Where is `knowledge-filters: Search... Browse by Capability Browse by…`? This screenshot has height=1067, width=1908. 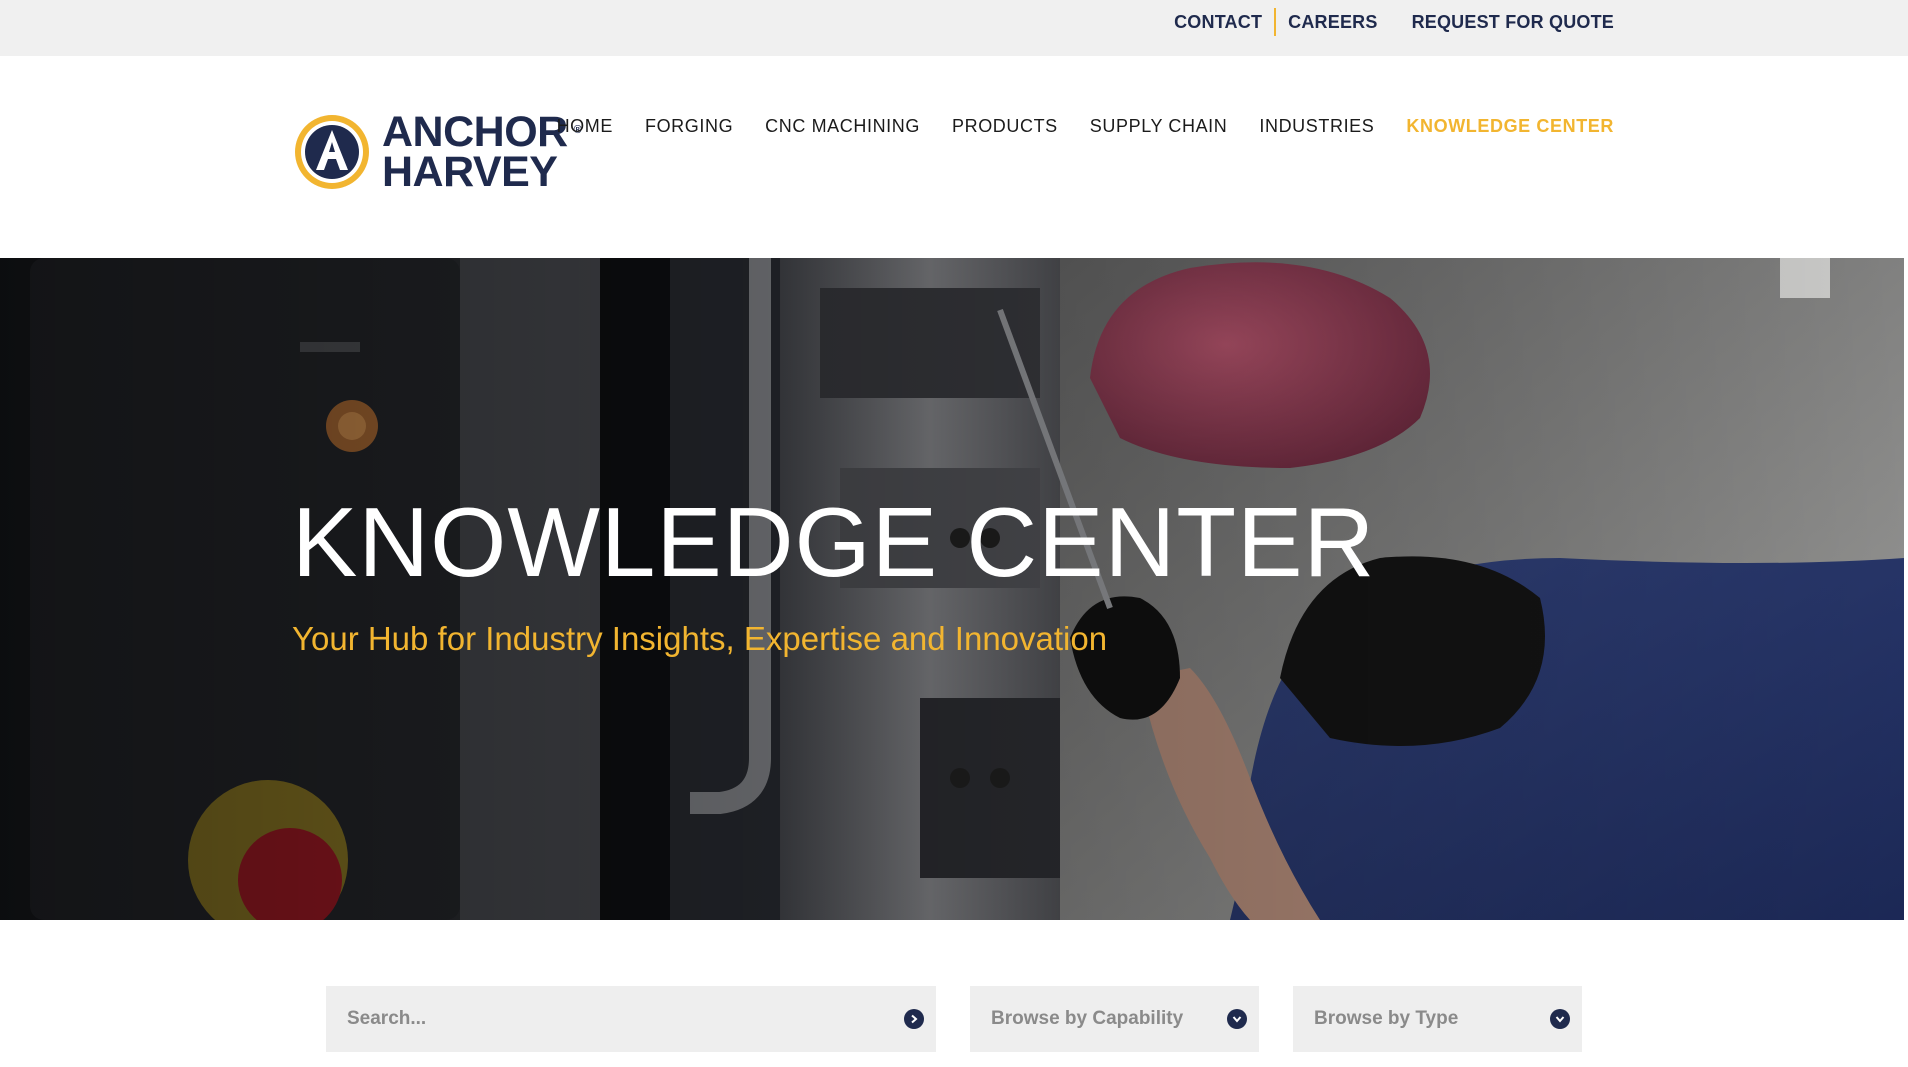 knowledge-filters: Search... Browse by Capability Browse by… is located at coordinates (954, 1019).